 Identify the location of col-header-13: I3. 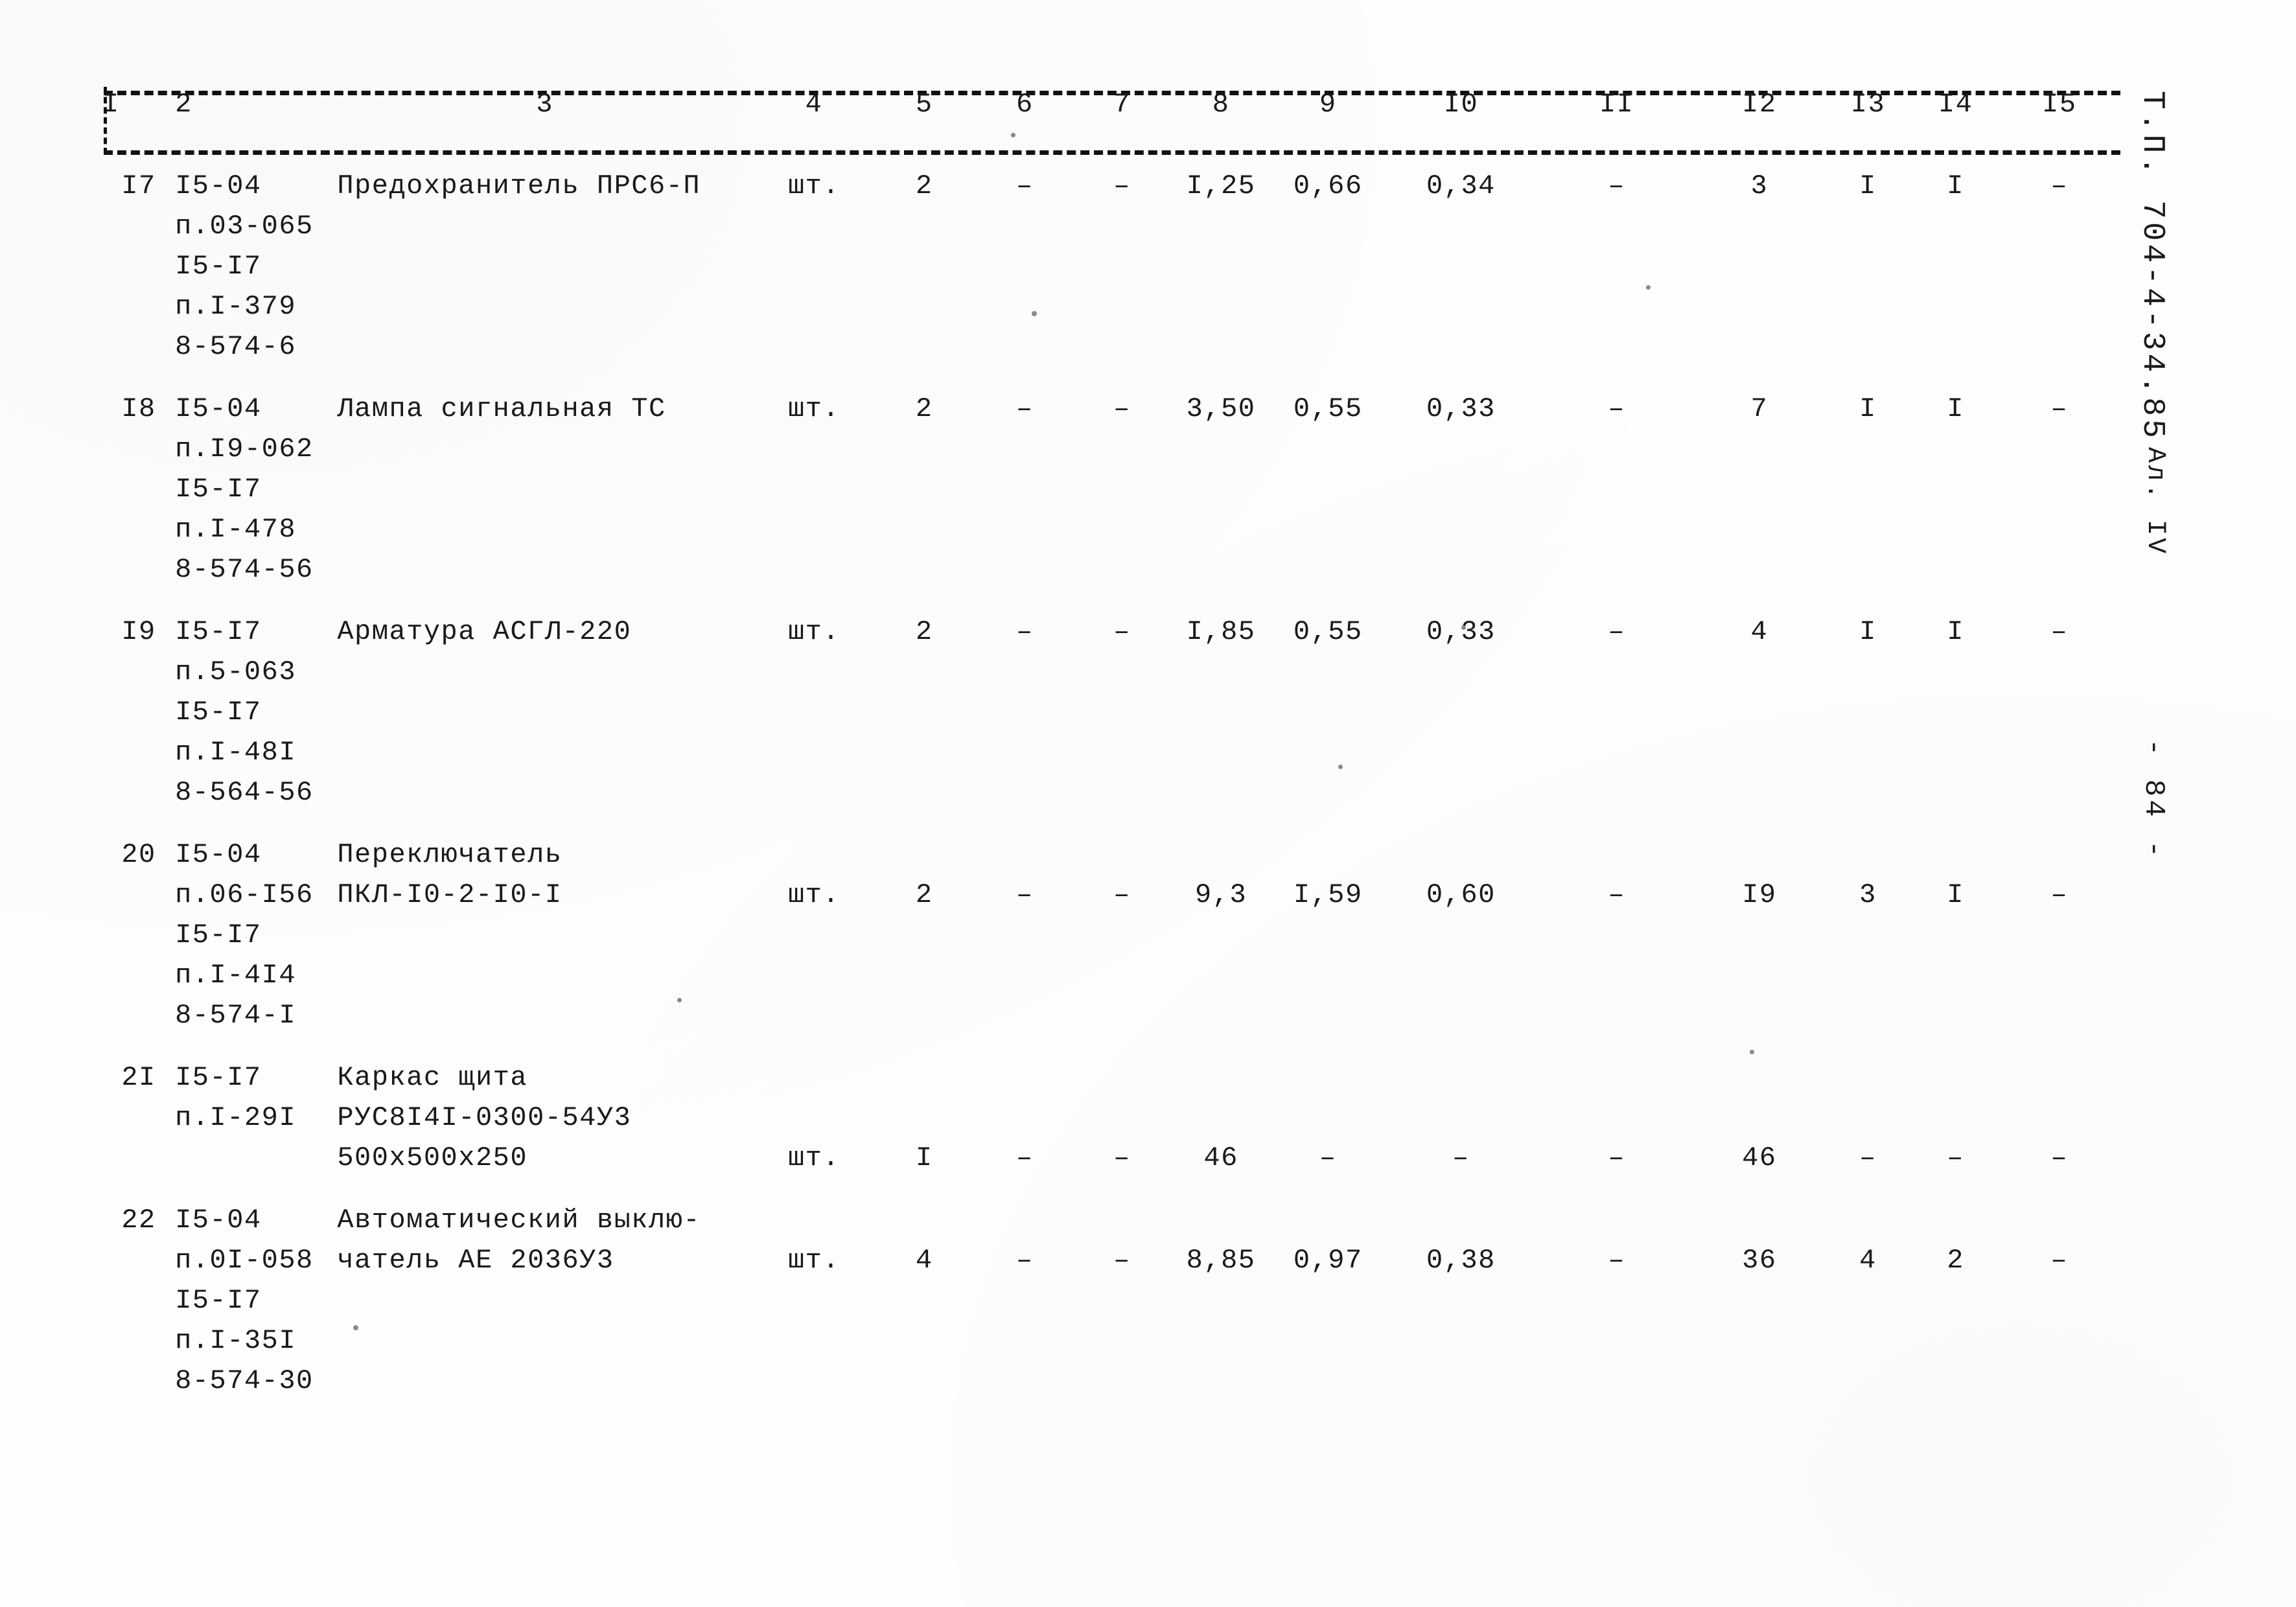
(1868, 104).